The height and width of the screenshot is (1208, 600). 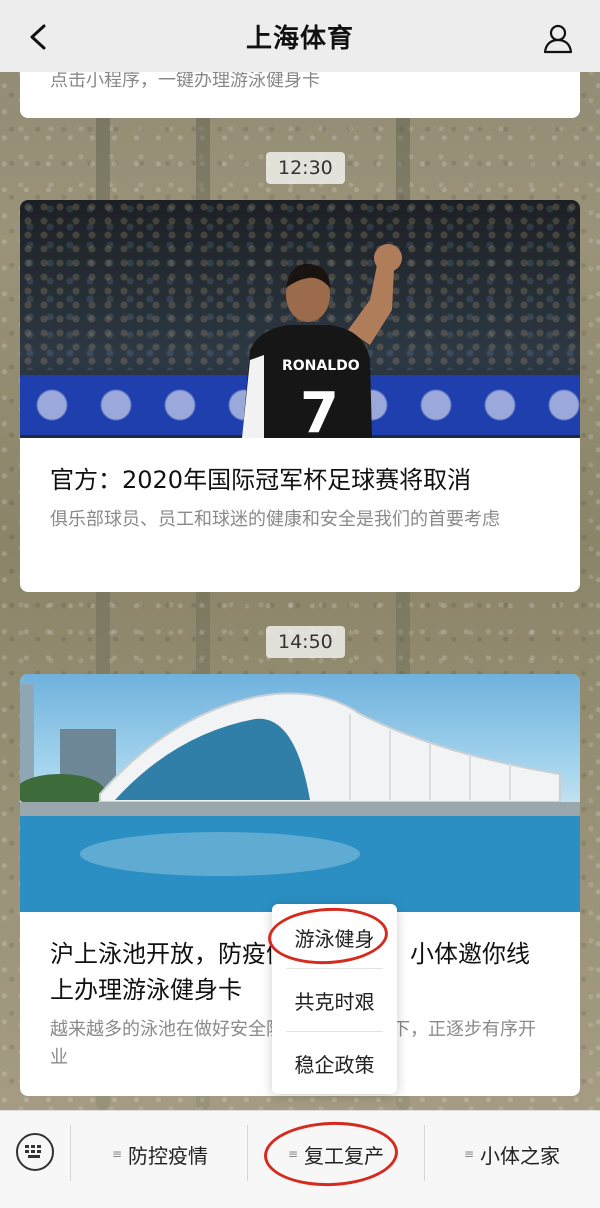 What do you see at coordinates (322, 341) in the screenshot?
I see `player-illustration: RONALDO 7` at bounding box center [322, 341].